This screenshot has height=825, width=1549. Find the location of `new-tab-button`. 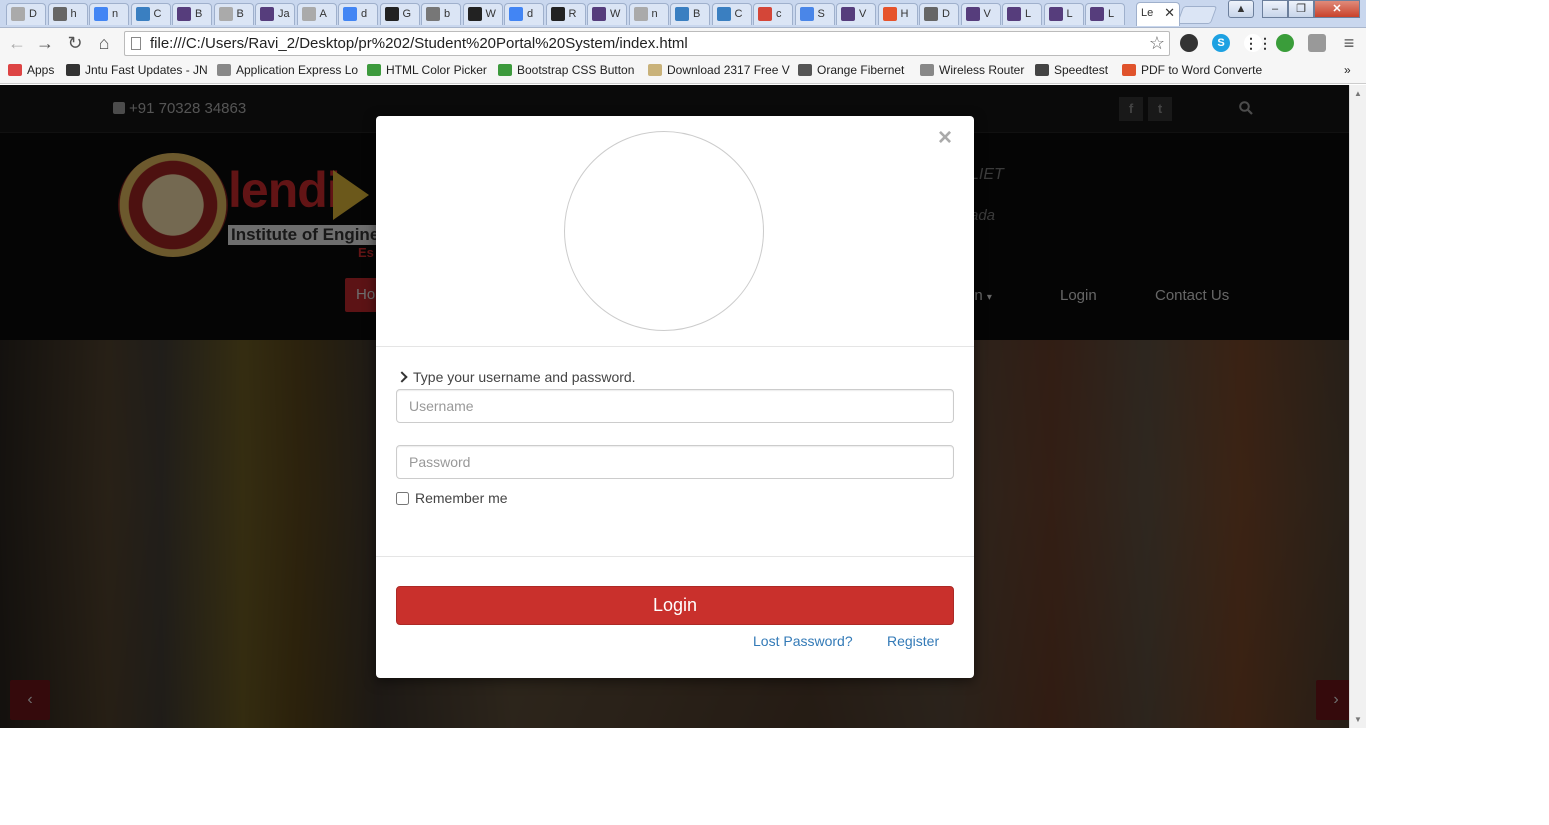

new-tab-button is located at coordinates (1197, 15).